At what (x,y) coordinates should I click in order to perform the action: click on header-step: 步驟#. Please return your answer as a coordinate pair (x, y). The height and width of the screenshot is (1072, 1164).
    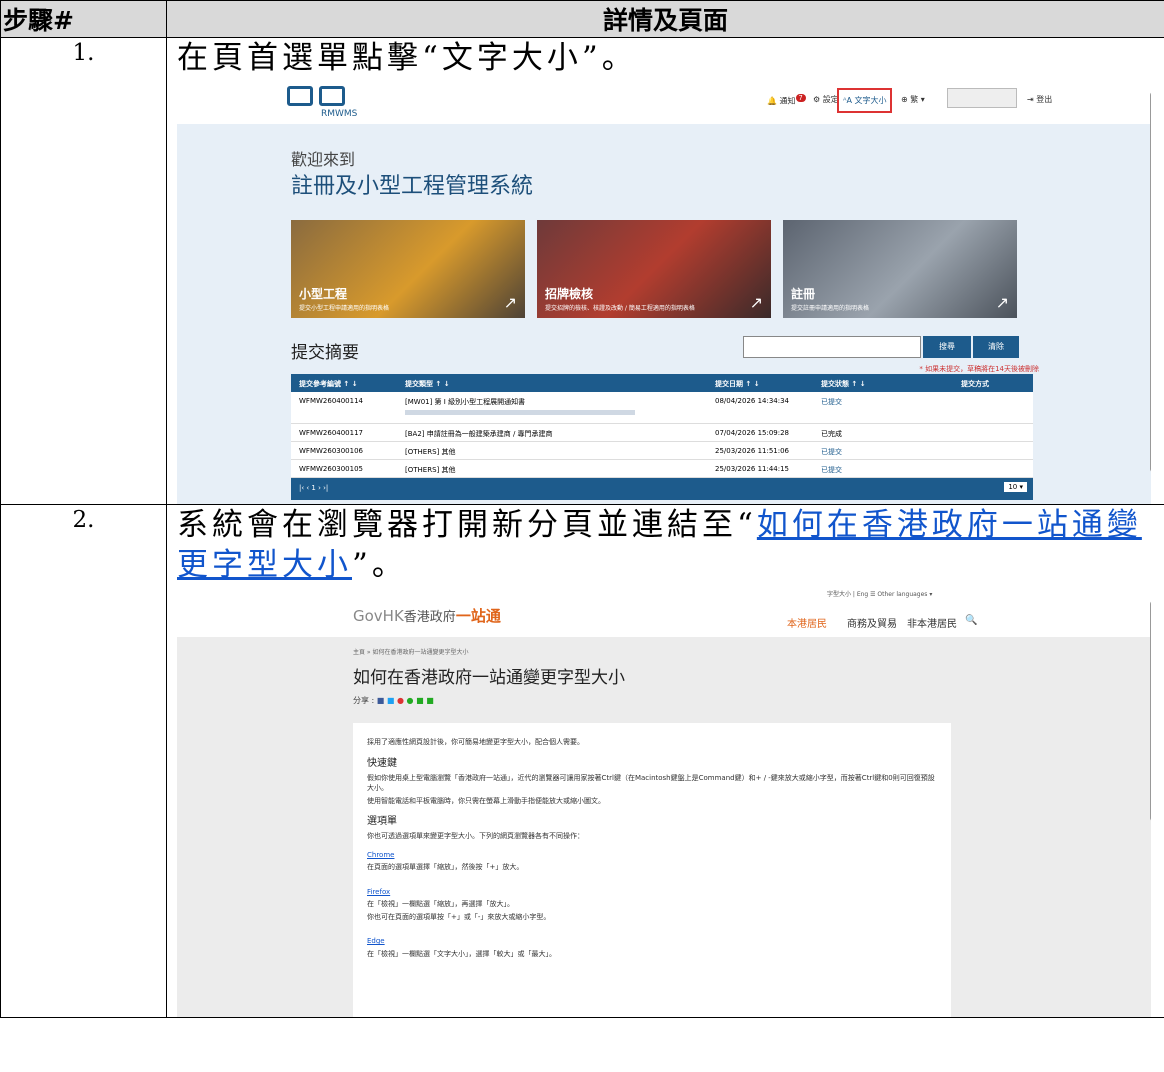
    Looking at the image, I should click on (83, 19).